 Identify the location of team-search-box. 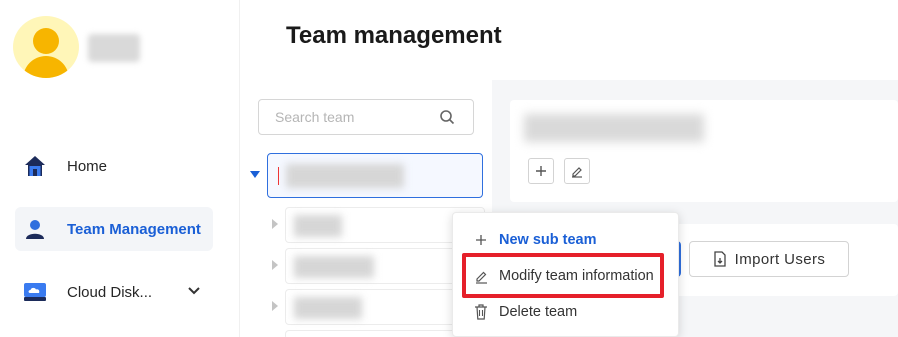
(366, 117).